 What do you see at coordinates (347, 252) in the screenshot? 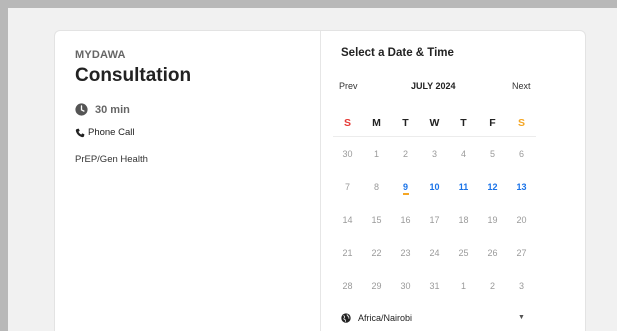
I see `calendar-day: 21` at bounding box center [347, 252].